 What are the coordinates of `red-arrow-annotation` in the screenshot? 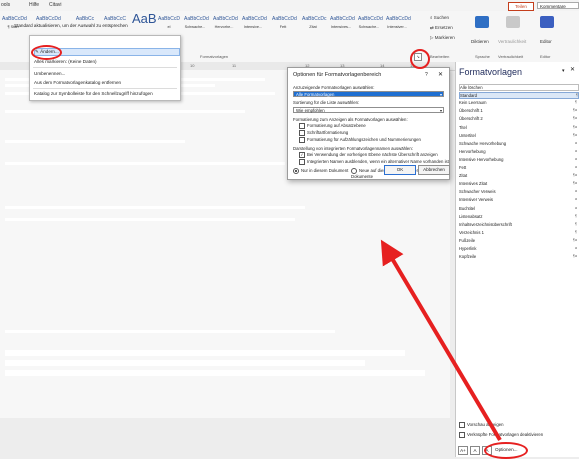 It's located at (441, 340).